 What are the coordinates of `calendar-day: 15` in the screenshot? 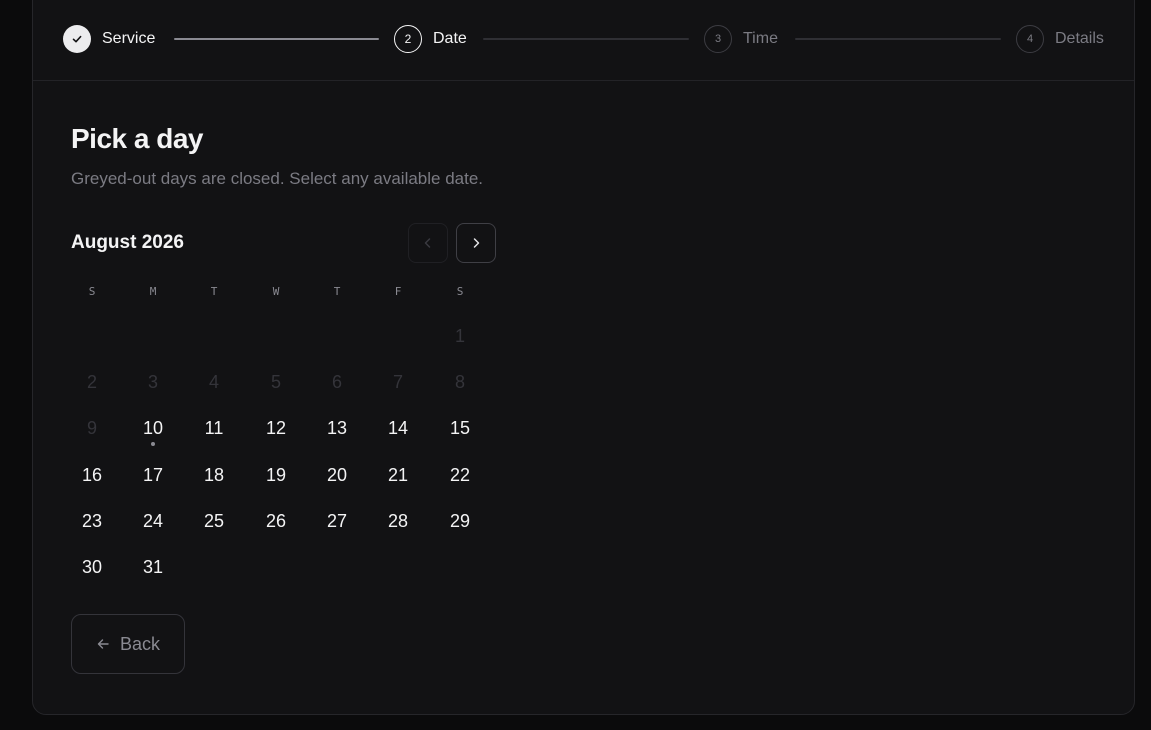 It's located at (460, 428).